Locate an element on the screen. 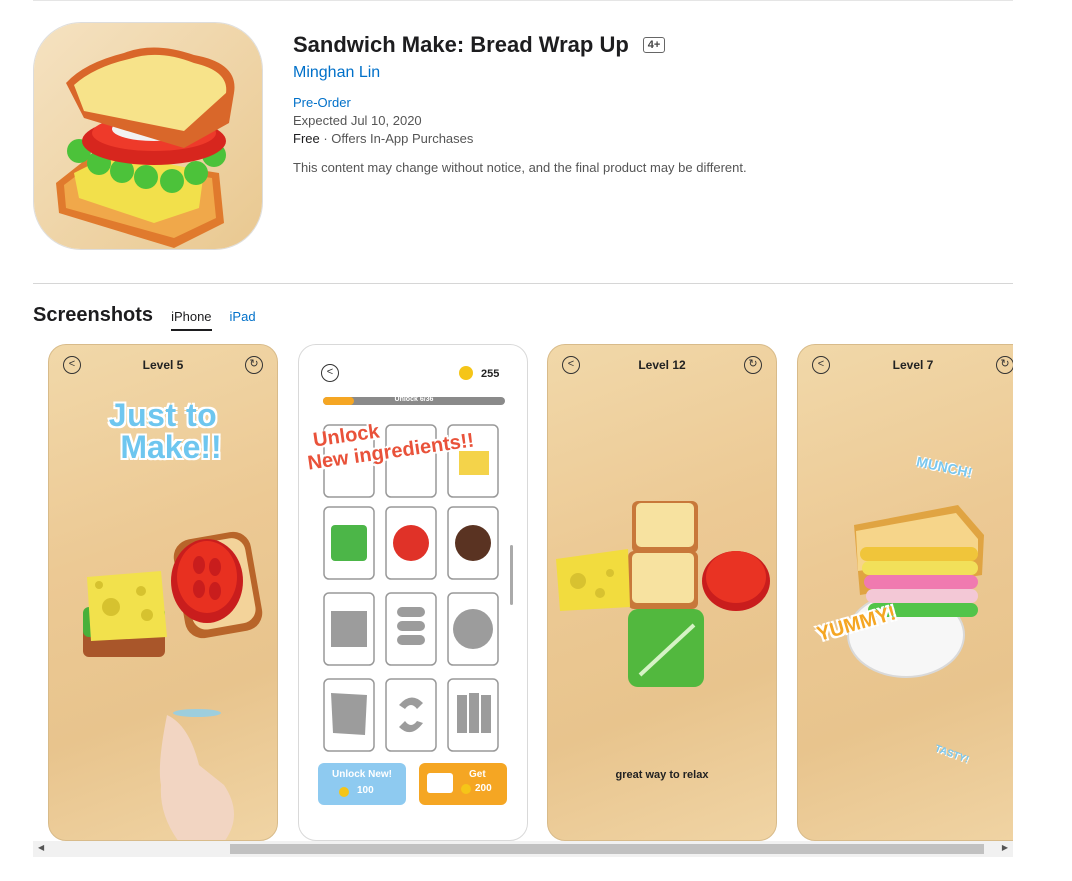  scroll-thumb is located at coordinates (607, 849).